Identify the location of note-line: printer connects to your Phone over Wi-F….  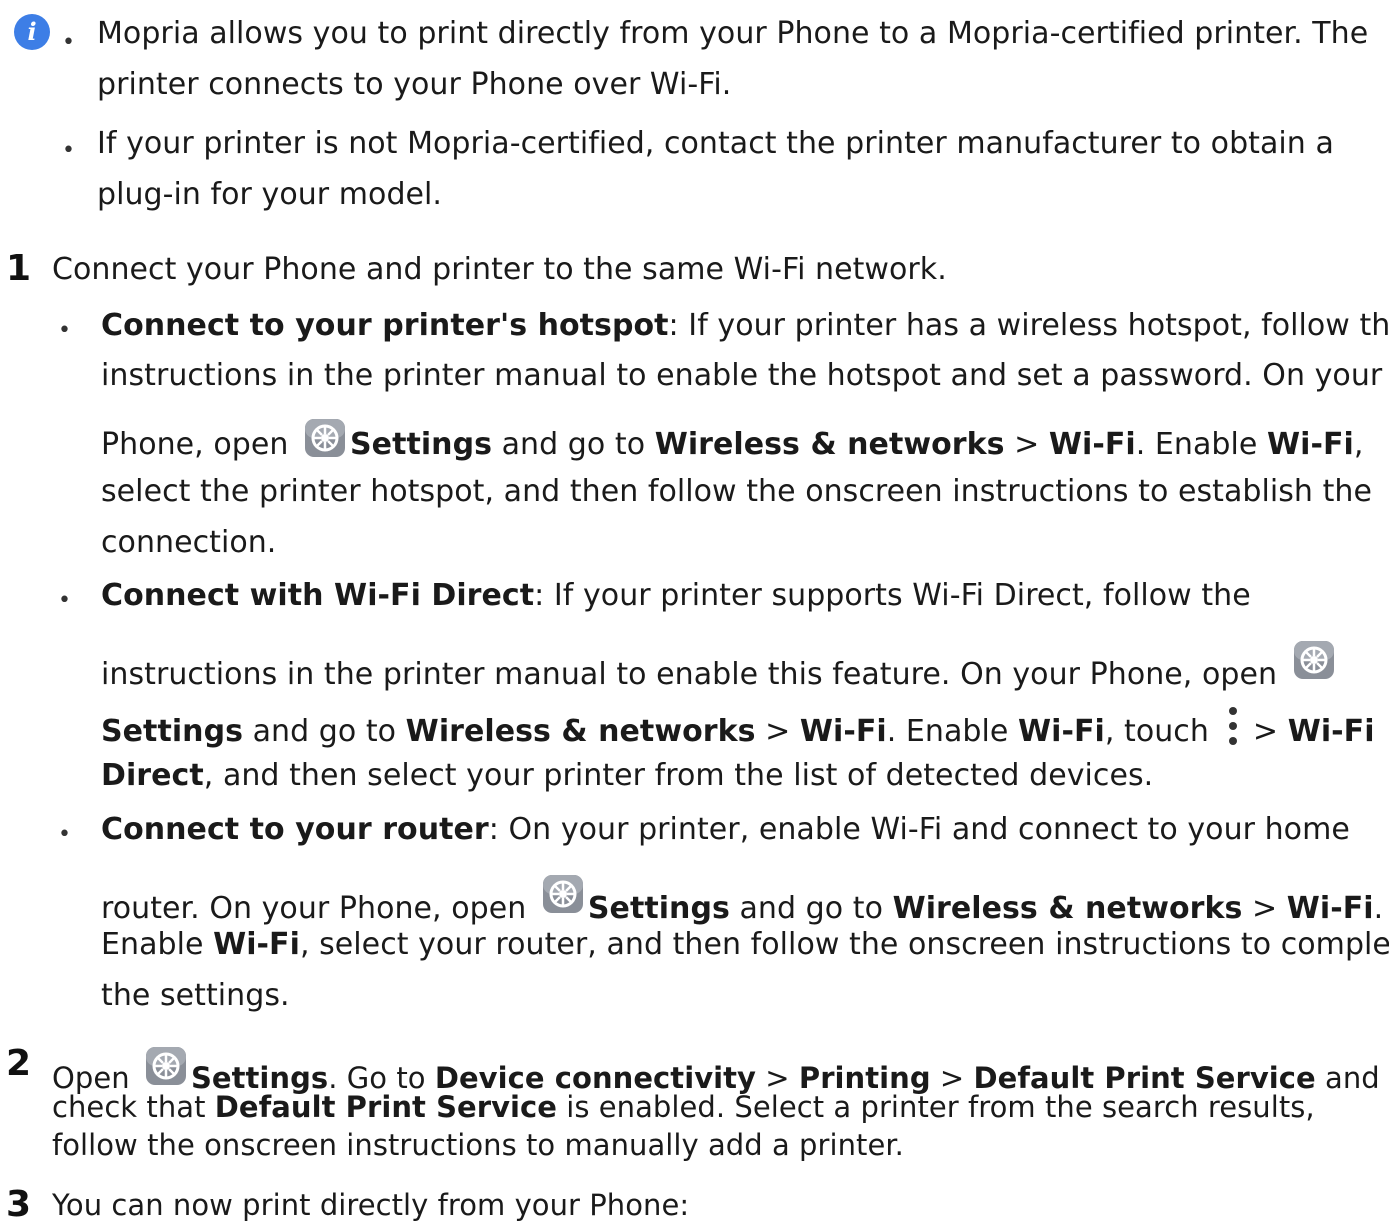
(414, 84).